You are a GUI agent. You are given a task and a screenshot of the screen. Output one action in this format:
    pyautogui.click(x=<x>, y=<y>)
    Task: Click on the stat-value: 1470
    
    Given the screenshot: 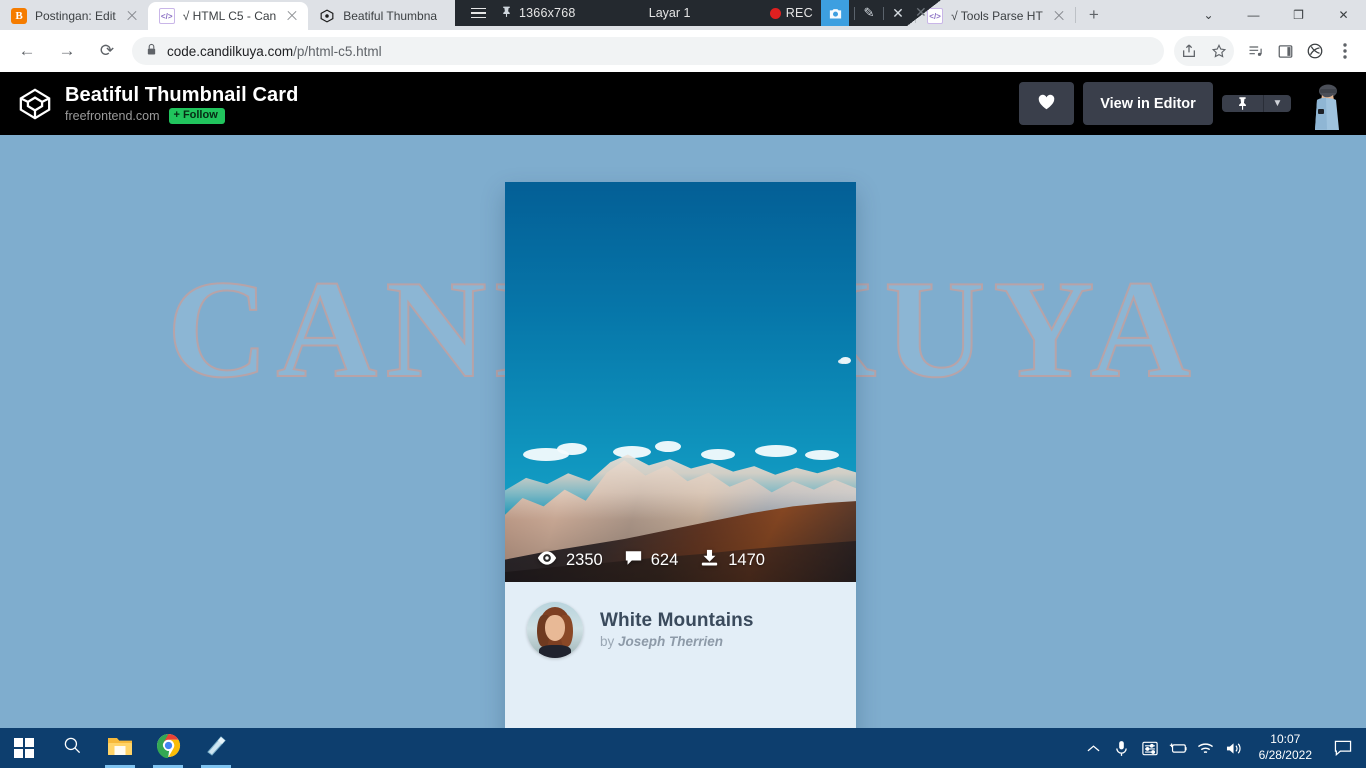 What is the action you would take?
    pyautogui.click(x=746, y=559)
    